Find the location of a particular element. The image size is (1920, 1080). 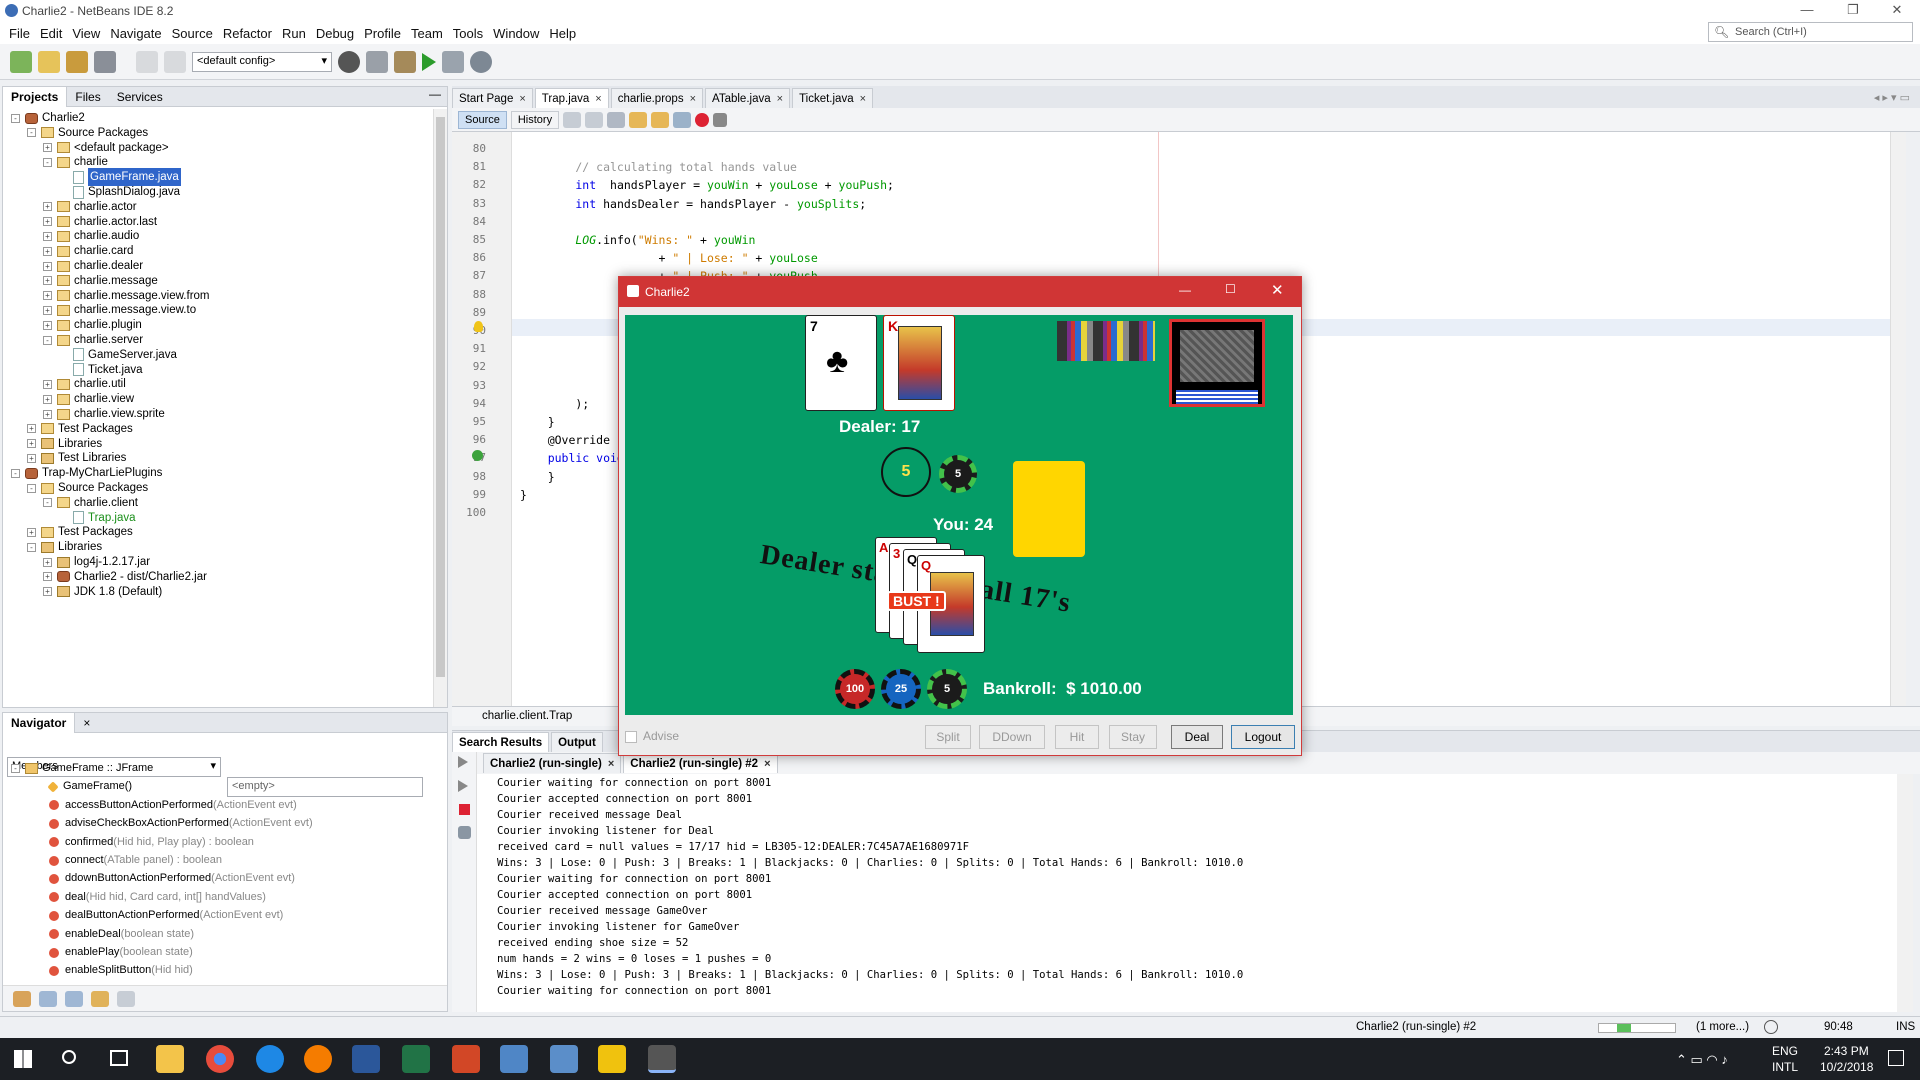

stay-button: Stay is located at coordinates (1133, 737).